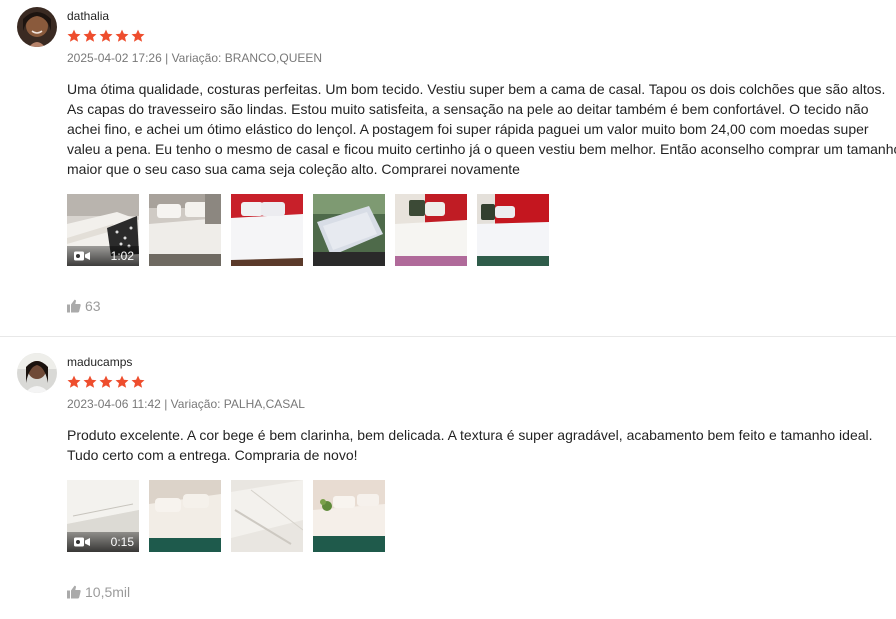 This screenshot has width=896, height=619. What do you see at coordinates (103, 230) in the screenshot?
I see `review-video-thumbnail: 1:02` at bounding box center [103, 230].